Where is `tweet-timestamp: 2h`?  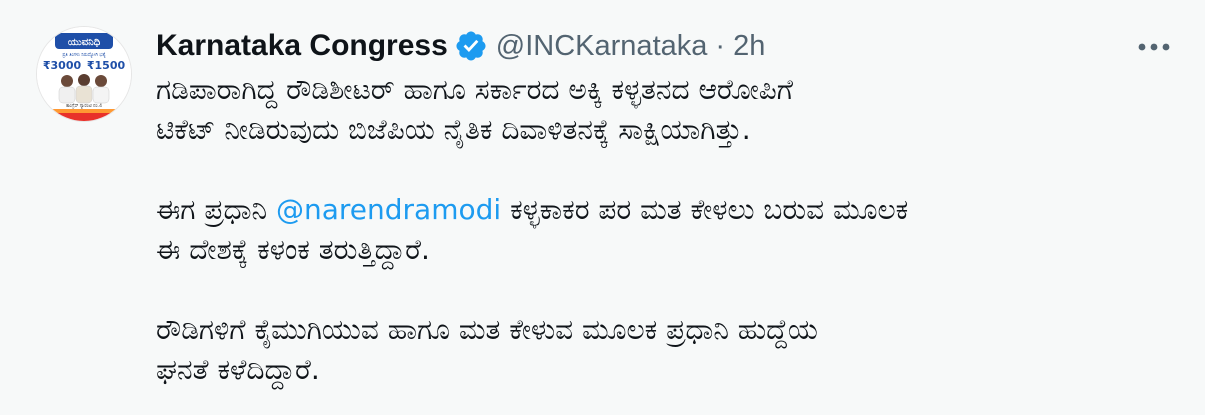 tweet-timestamp: 2h is located at coordinates (749, 46).